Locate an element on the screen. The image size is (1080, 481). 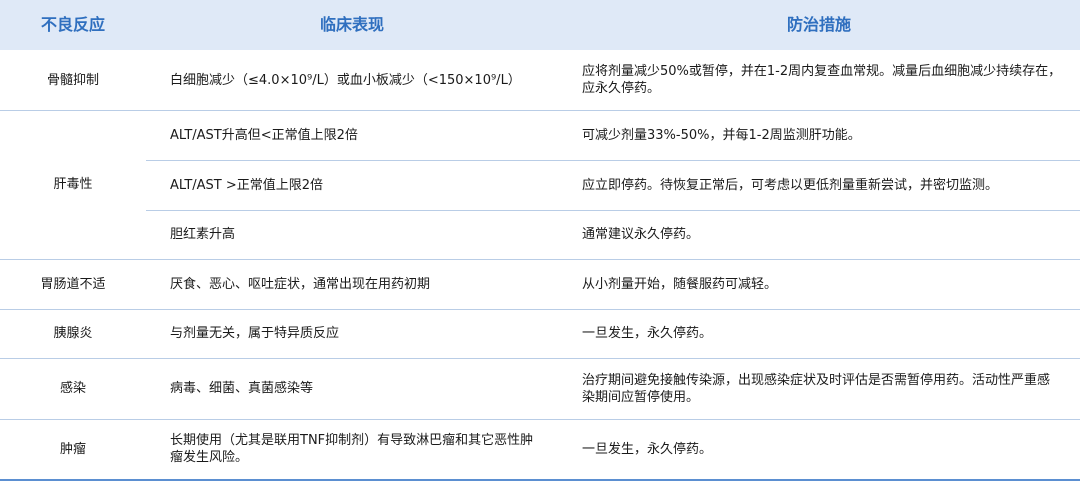
manifestation-cell: 长期使用（尤其是联用TNF抑制剂）有导致淋巴瘤和其它恶性肿瘤发生风险。 is located at coordinates (352, 449).